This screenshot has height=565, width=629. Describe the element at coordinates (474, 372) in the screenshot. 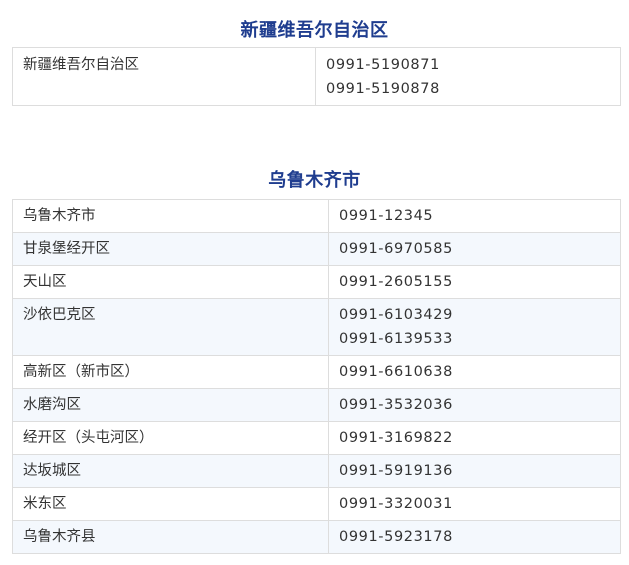

I see `phone-cell: 0991-6610638` at that location.